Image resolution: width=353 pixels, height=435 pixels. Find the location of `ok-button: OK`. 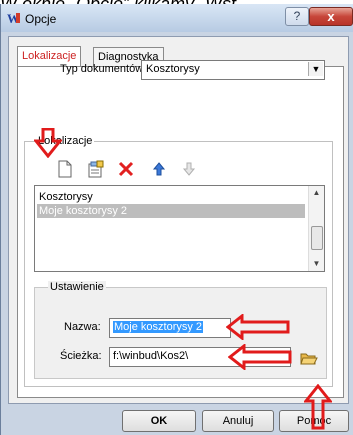

ok-button: OK is located at coordinates (159, 421).